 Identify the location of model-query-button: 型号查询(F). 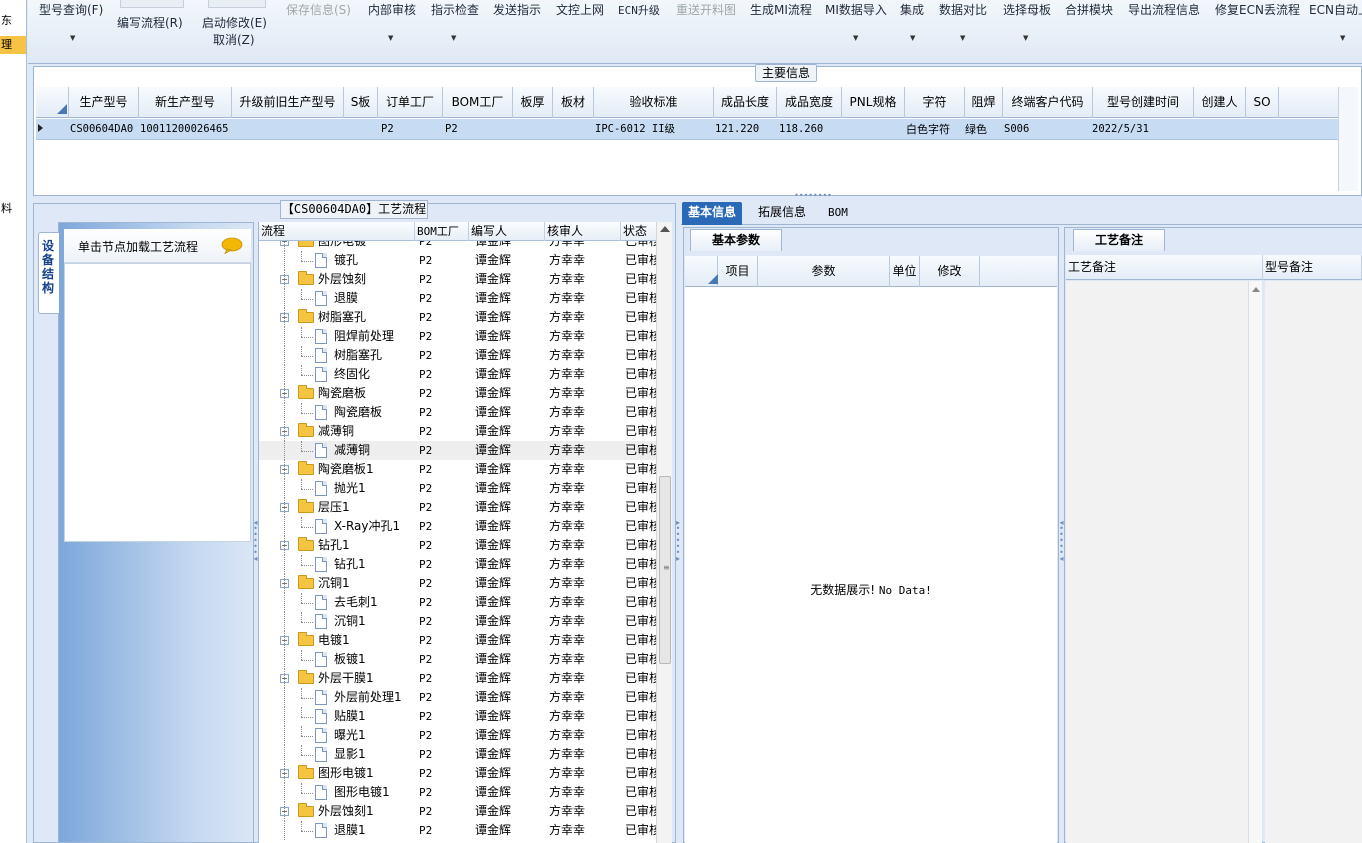
(71, 9).